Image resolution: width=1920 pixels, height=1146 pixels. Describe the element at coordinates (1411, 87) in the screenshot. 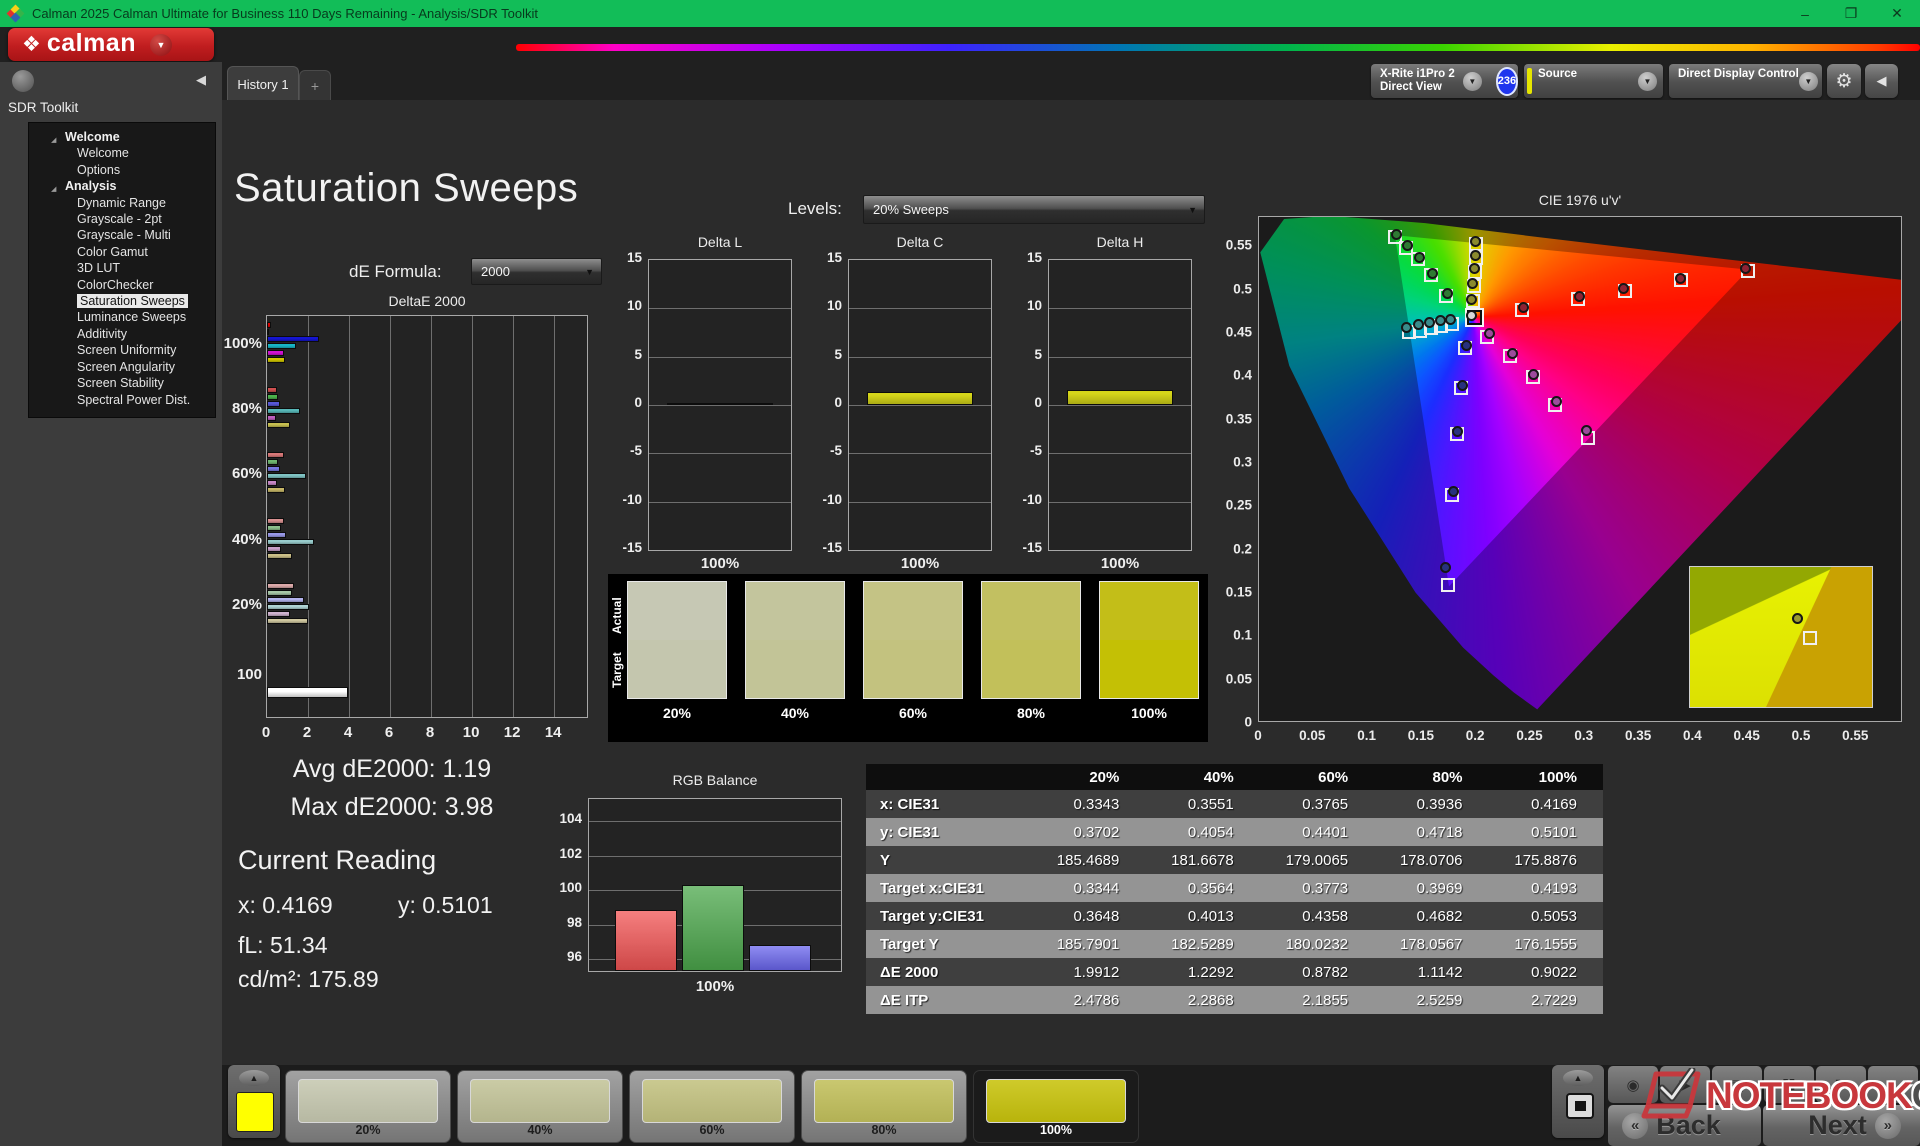

I see `meter-mode: Direct View` at that location.